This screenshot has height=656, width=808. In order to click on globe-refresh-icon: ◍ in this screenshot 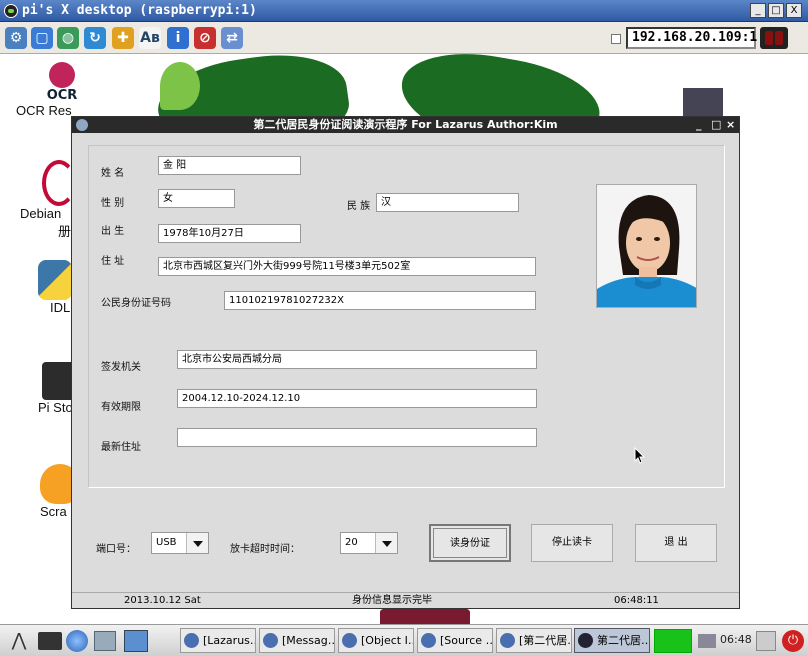, I will do `click(68, 38)`.